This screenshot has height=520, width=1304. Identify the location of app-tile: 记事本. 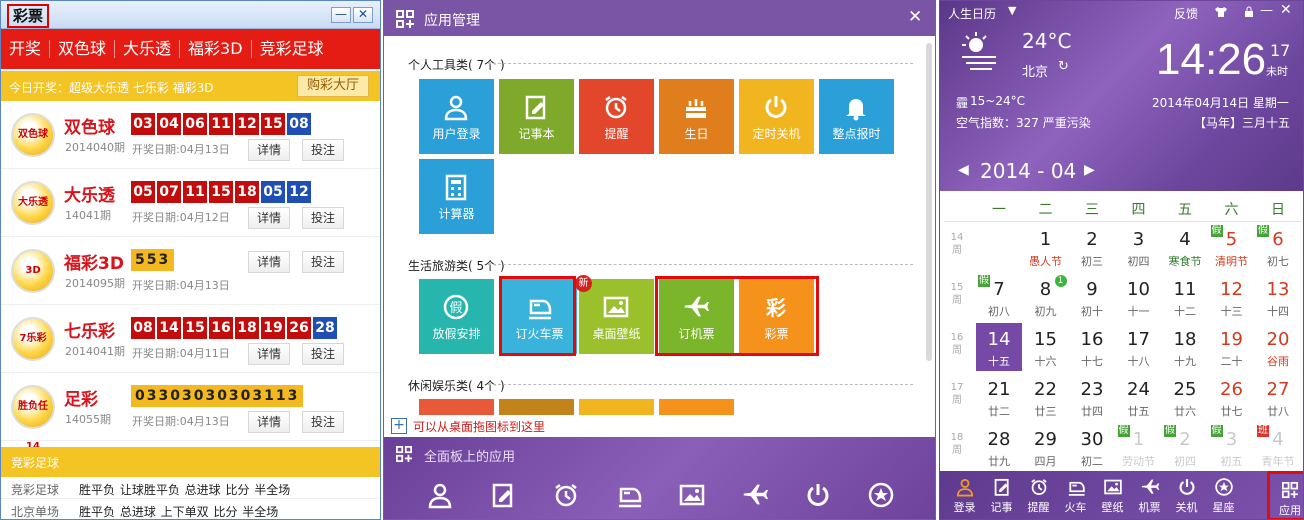
(536, 116).